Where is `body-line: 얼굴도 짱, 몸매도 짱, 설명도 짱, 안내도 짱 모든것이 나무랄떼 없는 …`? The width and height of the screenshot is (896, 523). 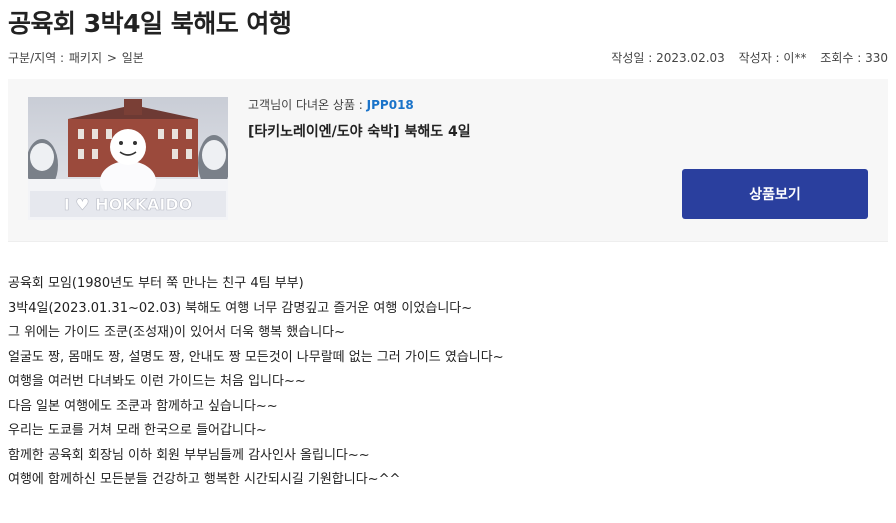 body-line: 얼굴도 짱, 몸매도 짱, 설명도 짱, 안내도 짱 모든것이 나무랄떼 없는 … is located at coordinates (256, 357).